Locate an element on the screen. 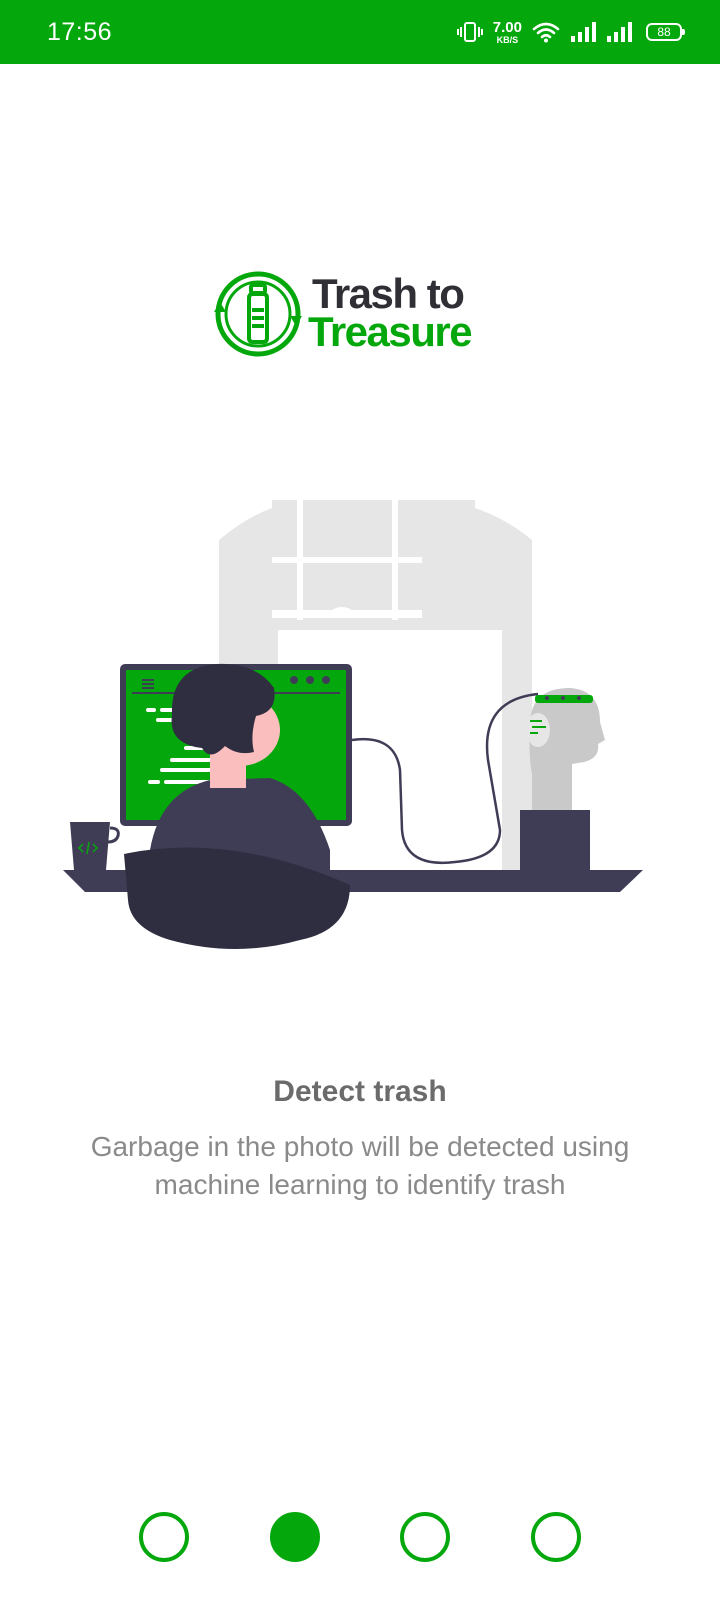 The width and height of the screenshot is (720, 1600). status-time: 17:56 is located at coordinates (80, 32).